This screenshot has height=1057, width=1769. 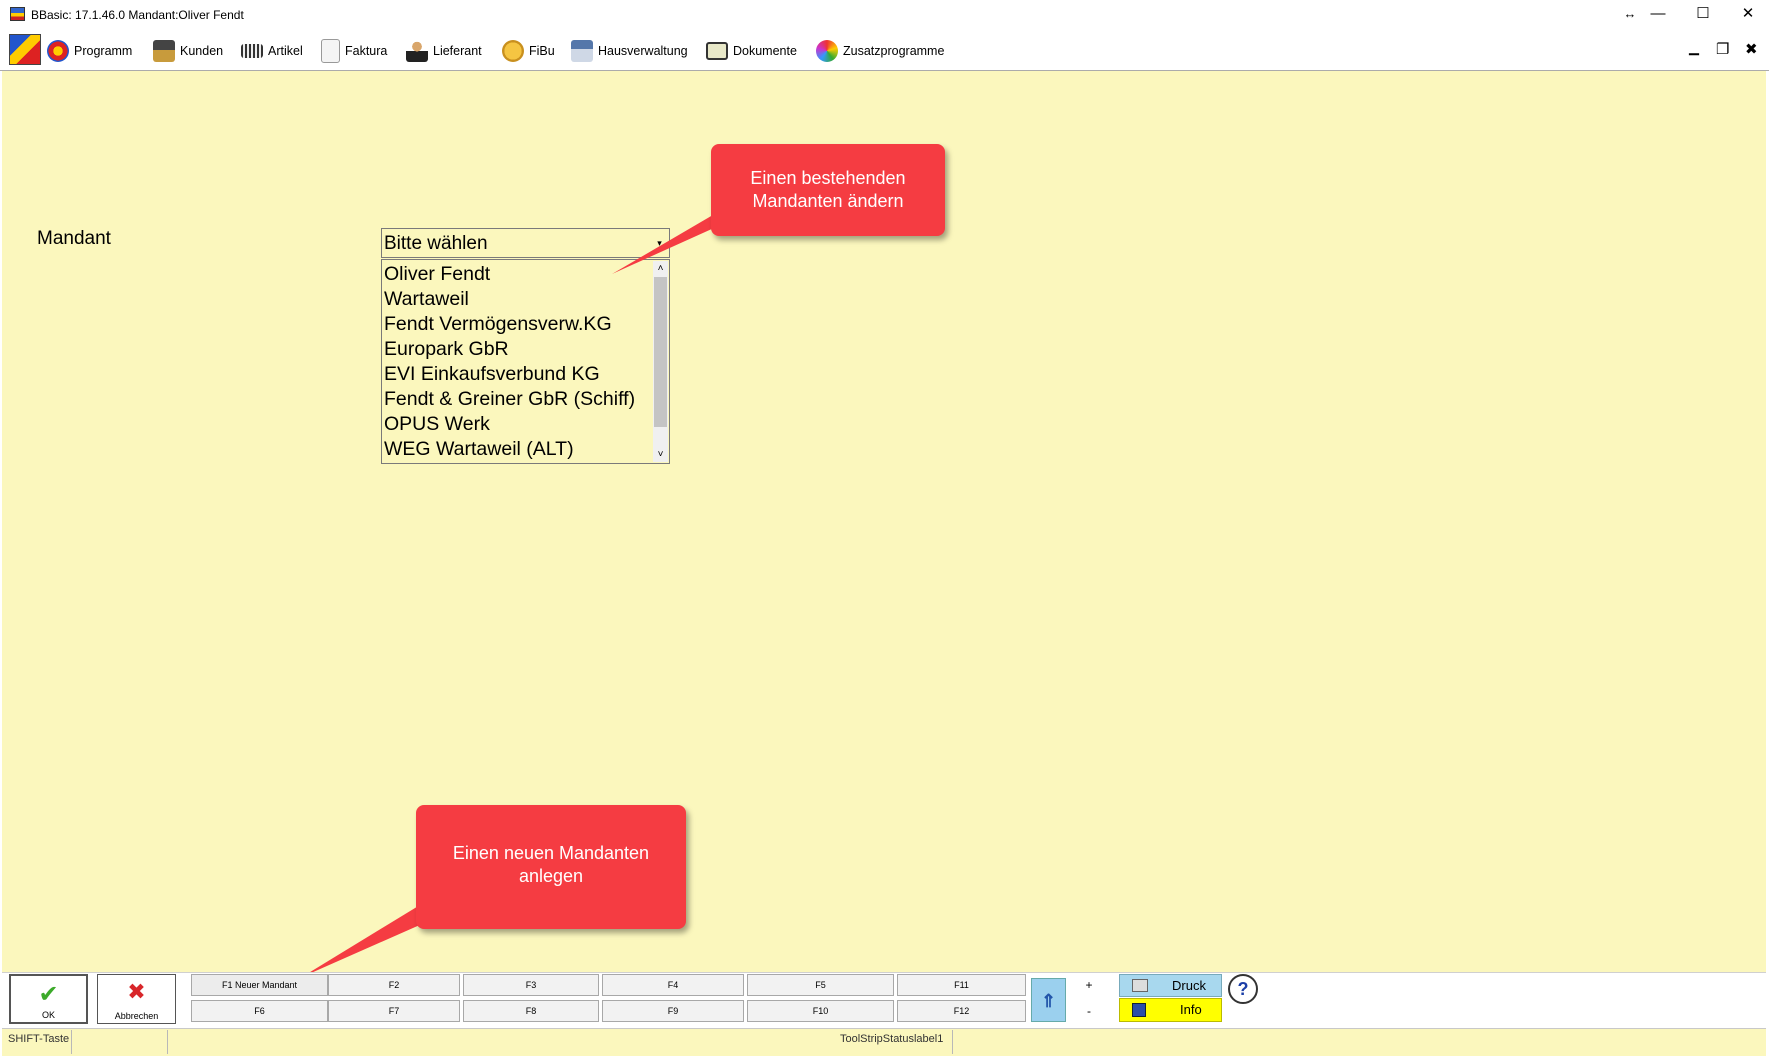 I want to click on help-icon: ?, so click(x=1243, y=989).